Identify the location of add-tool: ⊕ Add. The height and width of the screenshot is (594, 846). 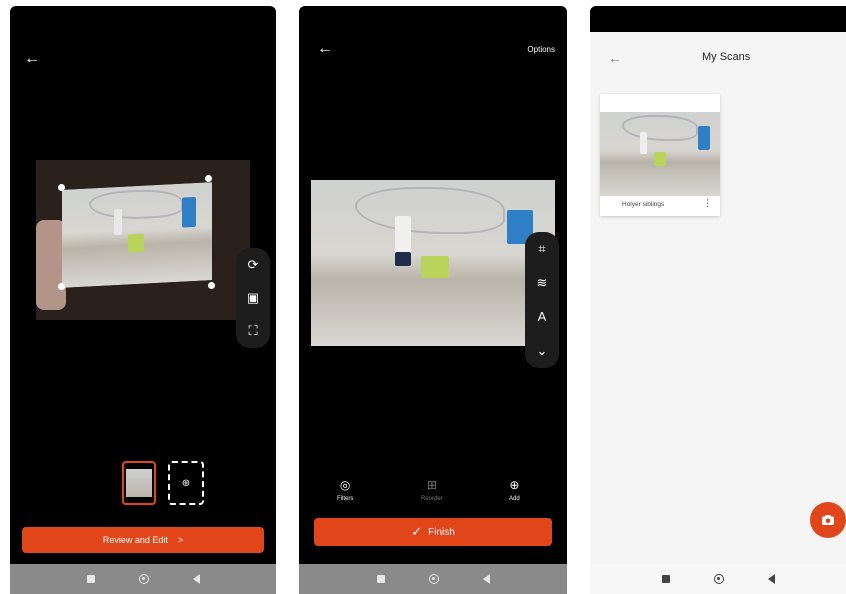
(514, 490).